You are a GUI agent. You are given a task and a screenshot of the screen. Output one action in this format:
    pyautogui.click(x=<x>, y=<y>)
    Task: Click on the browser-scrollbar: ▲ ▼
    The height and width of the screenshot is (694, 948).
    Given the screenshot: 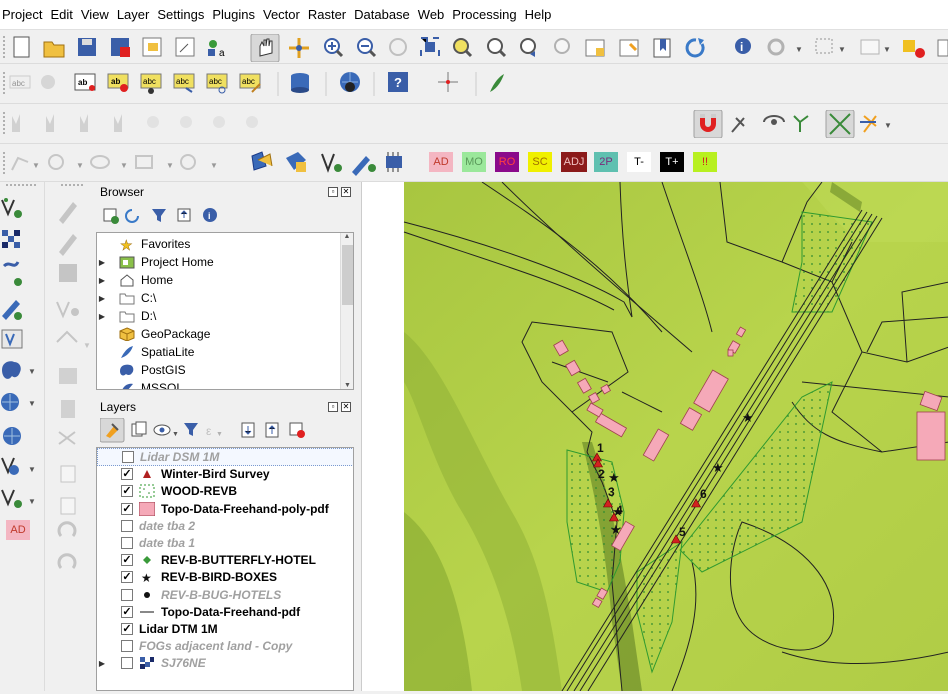 What is the action you would take?
    pyautogui.click(x=346, y=311)
    